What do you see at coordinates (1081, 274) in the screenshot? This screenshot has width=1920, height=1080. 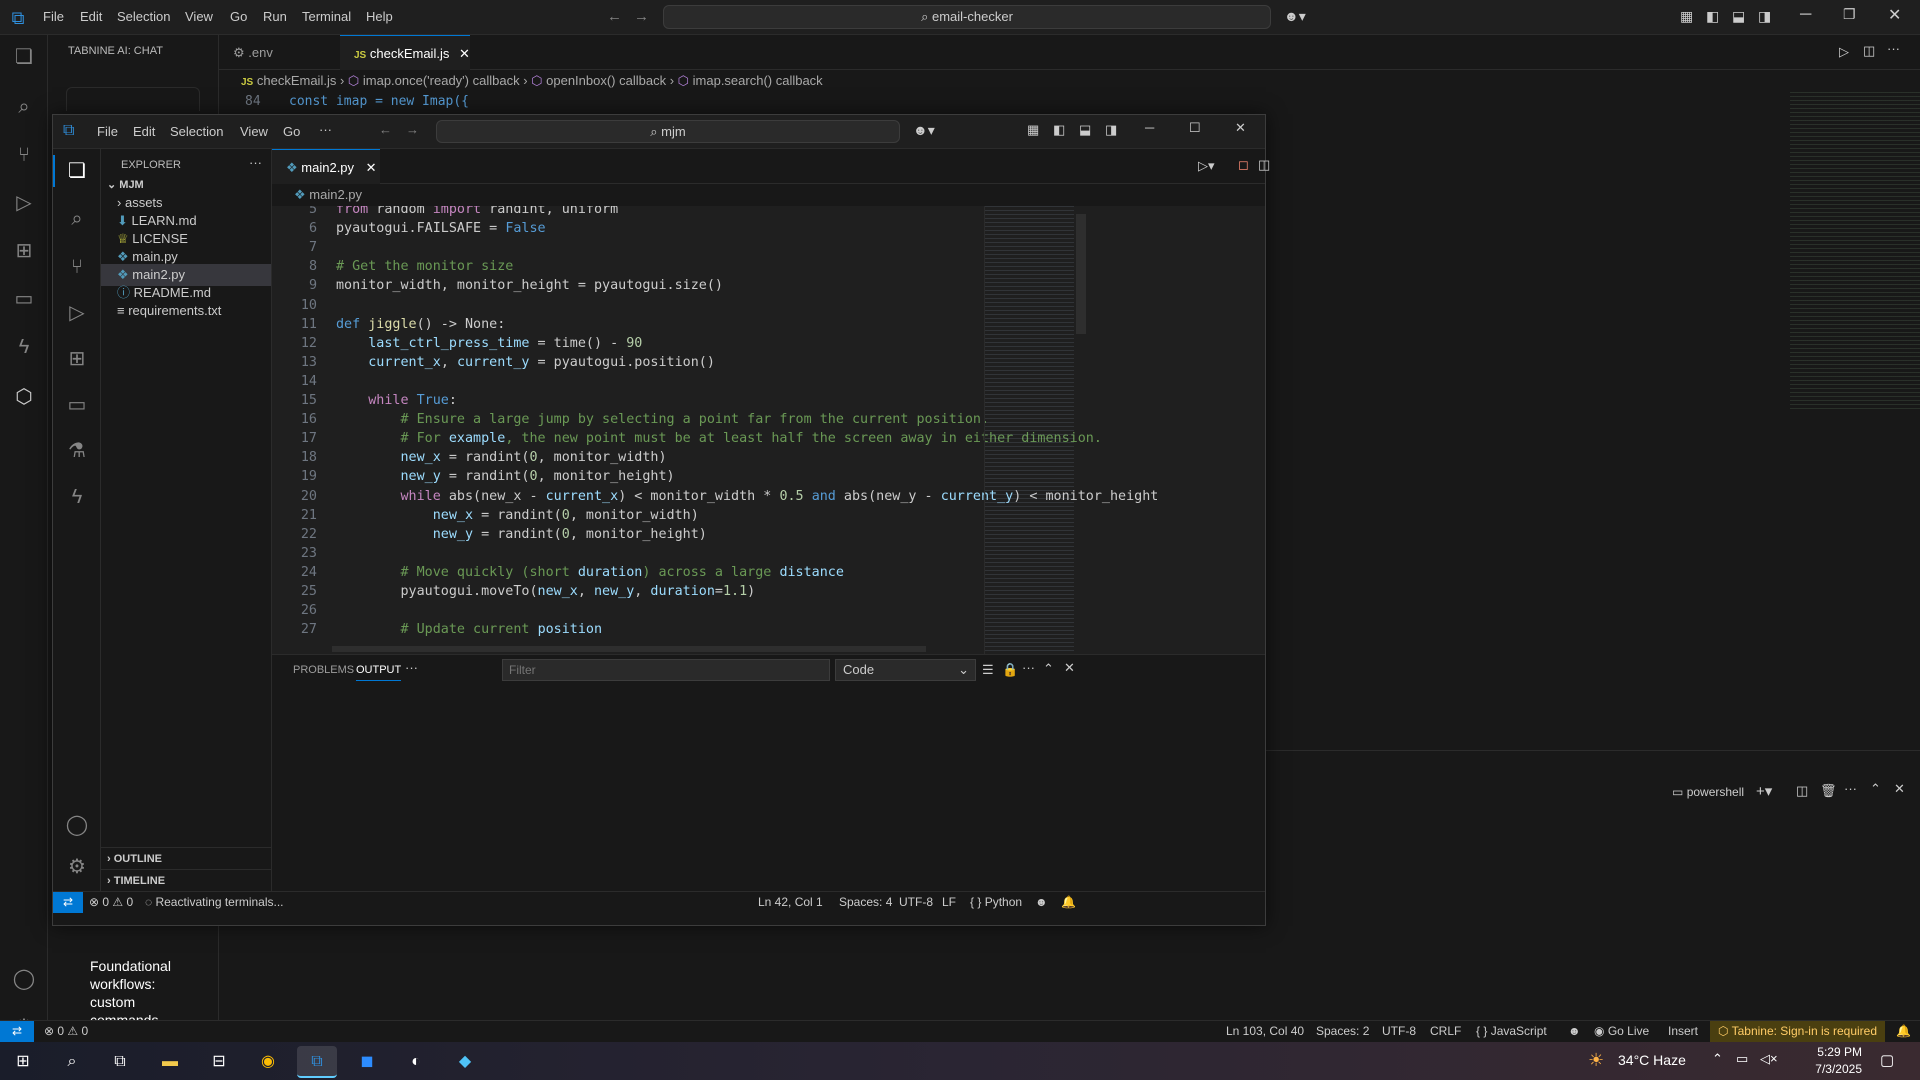 I see `vertical-scrollbar` at bounding box center [1081, 274].